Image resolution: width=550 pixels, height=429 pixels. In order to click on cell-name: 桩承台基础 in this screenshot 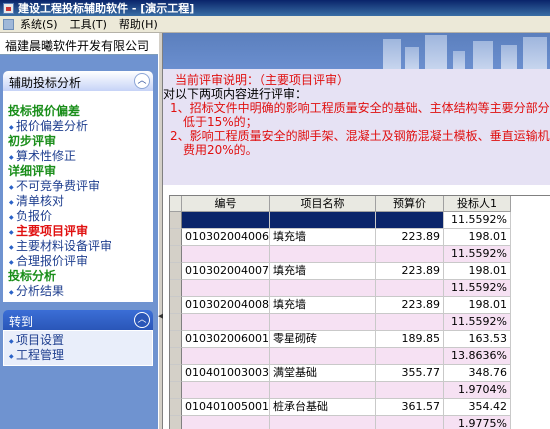, I will do `click(323, 407)`.